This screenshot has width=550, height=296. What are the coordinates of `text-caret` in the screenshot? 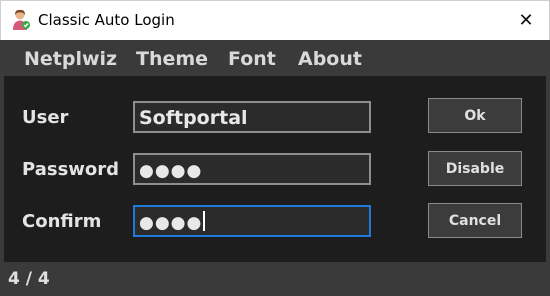 It's located at (204, 221).